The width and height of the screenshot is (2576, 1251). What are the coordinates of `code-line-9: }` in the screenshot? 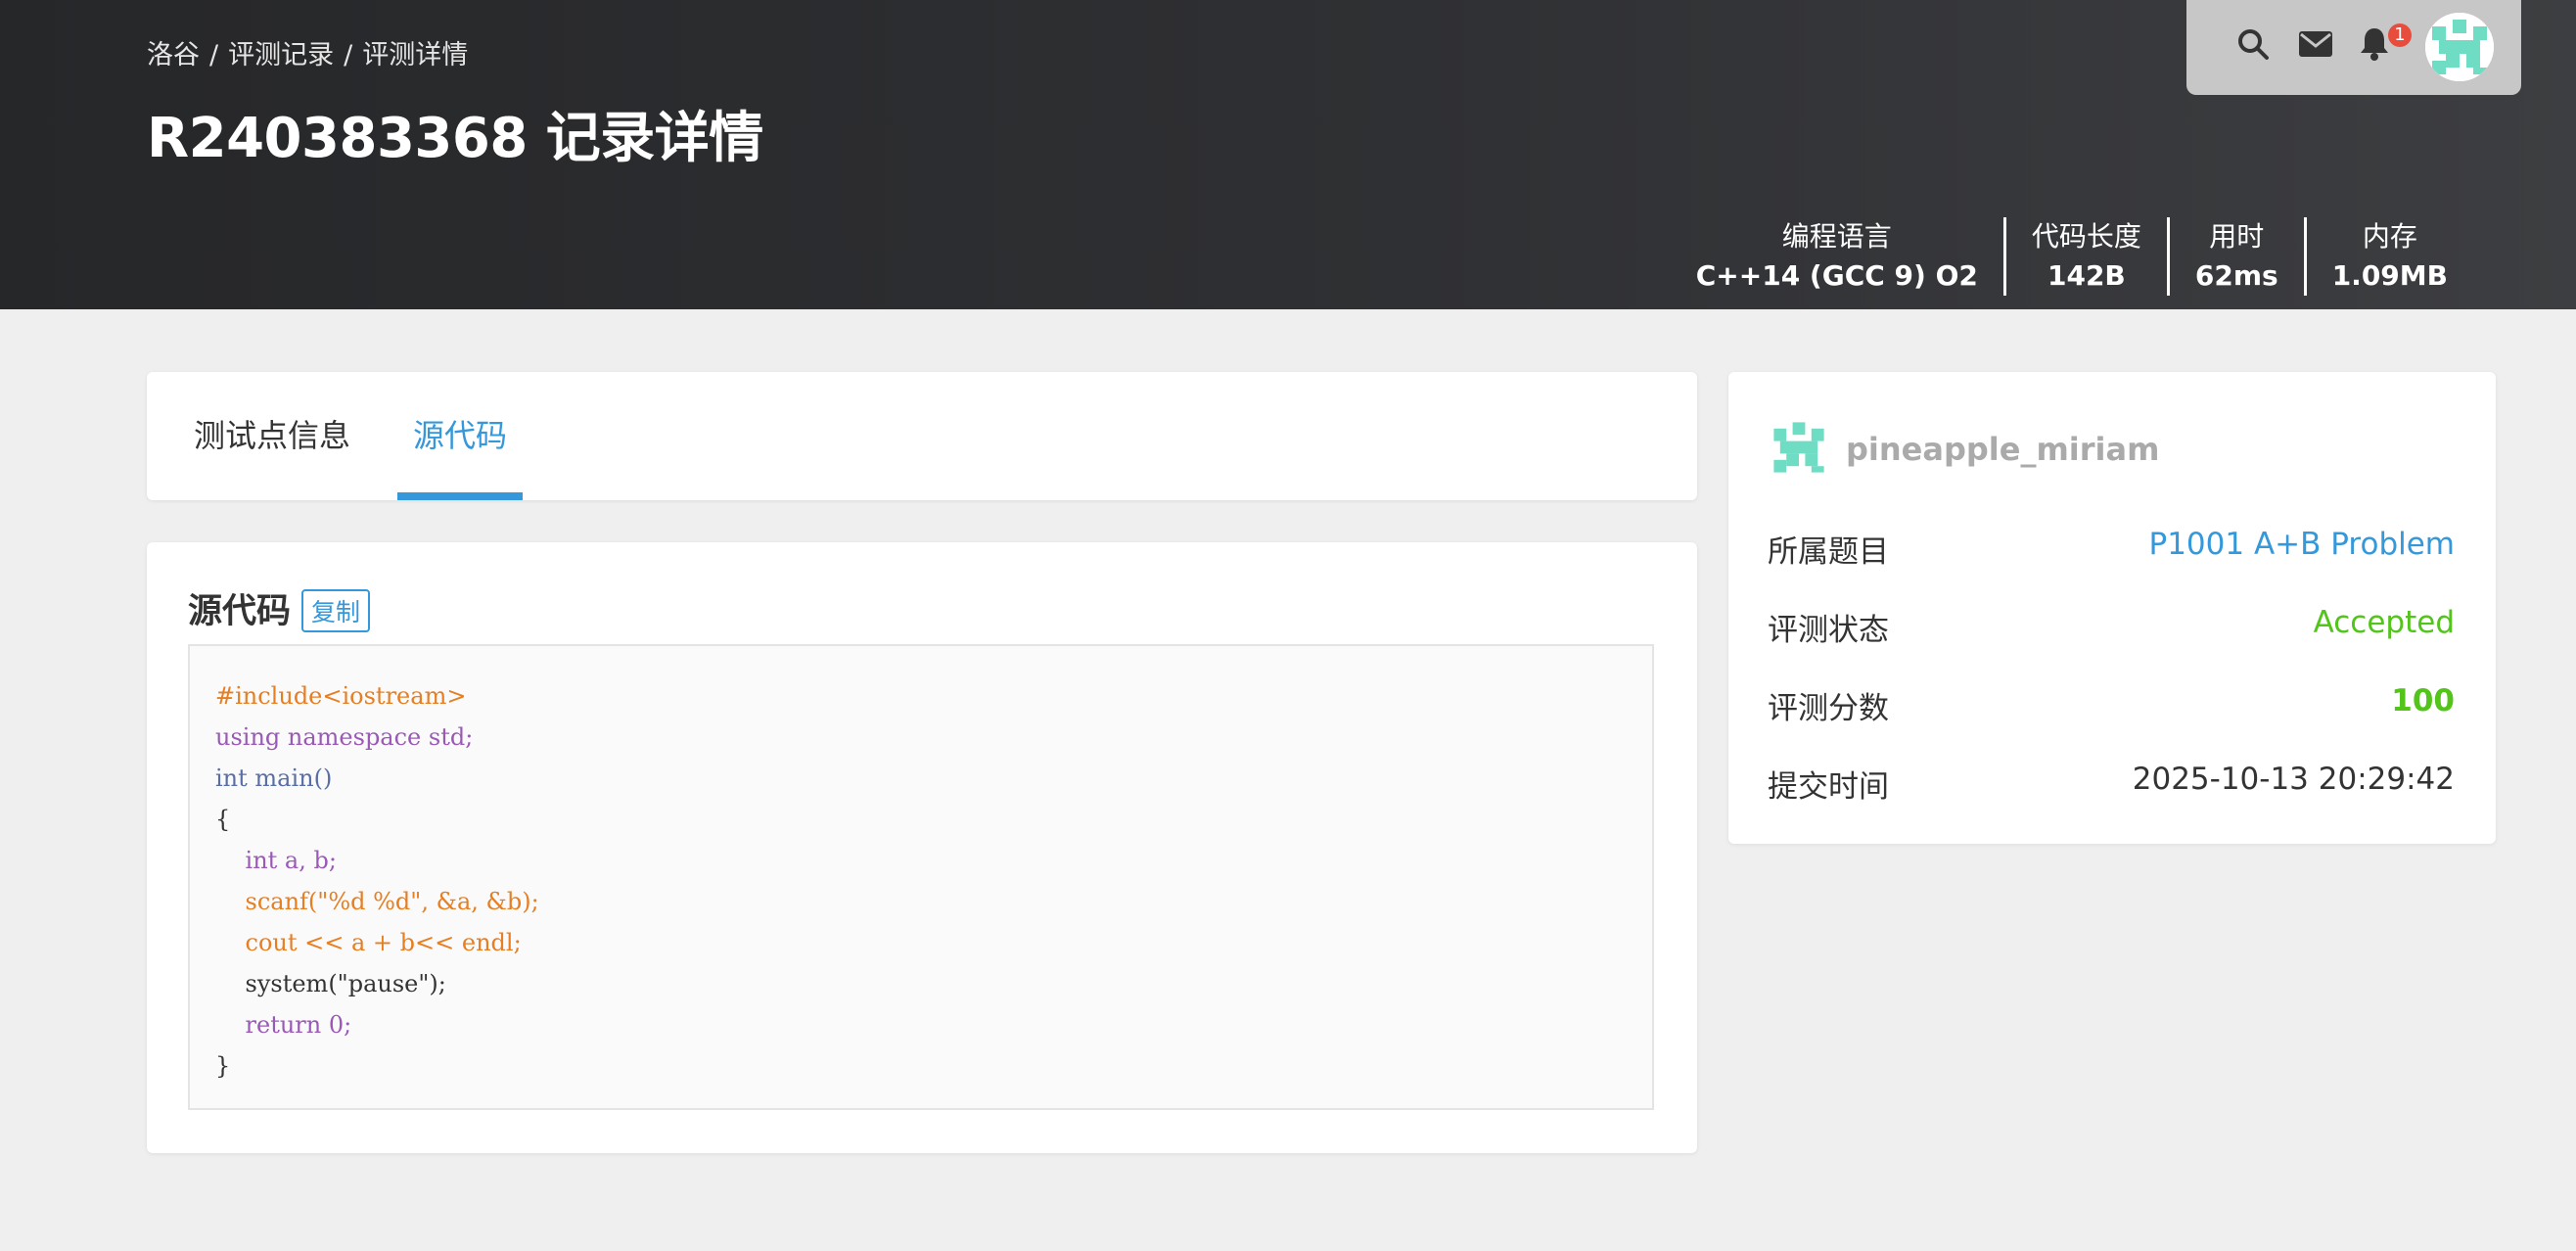 It's located at (223, 1066).